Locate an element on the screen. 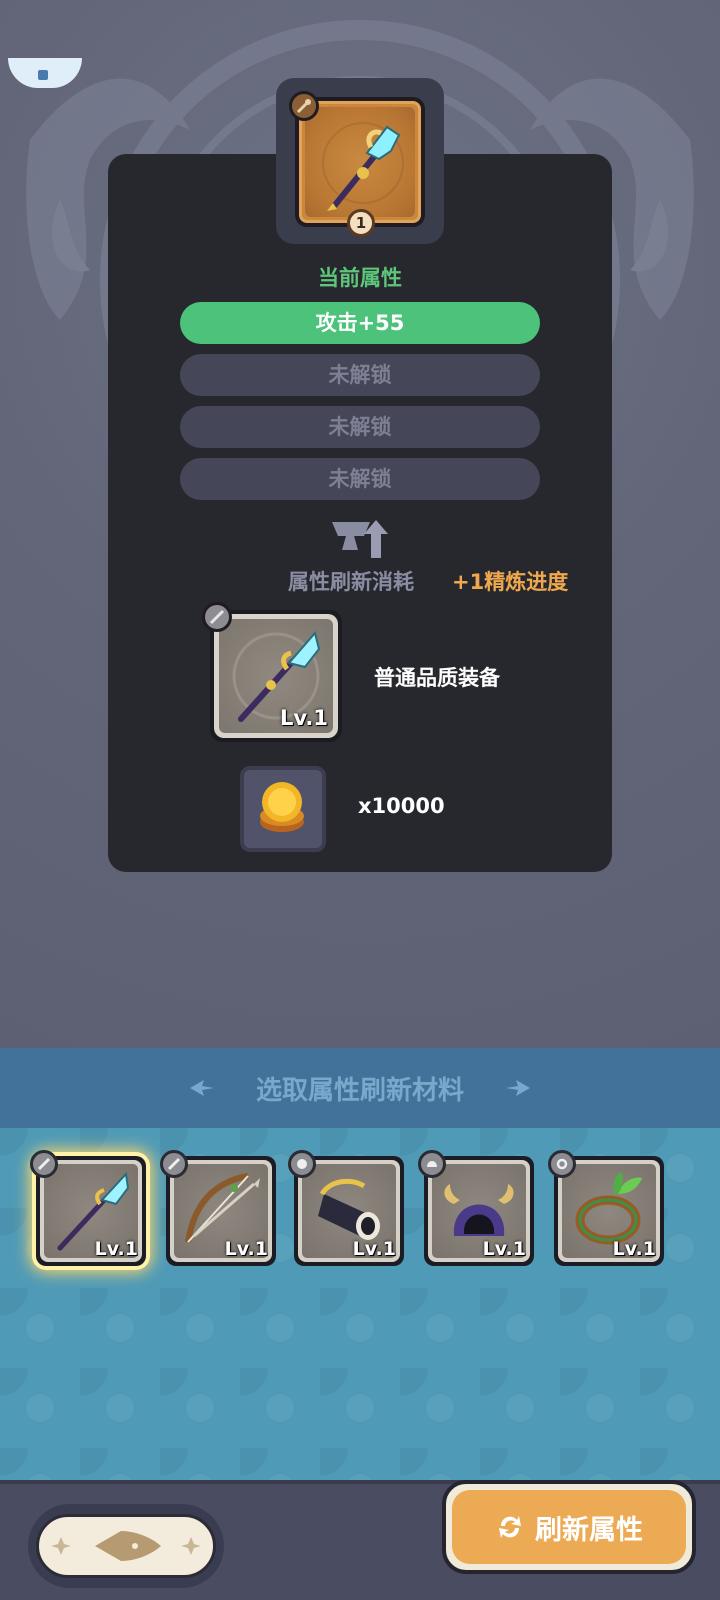 This screenshot has height=1600, width=720. material-item-4: Lv.1 is located at coordinates (476, 1208).